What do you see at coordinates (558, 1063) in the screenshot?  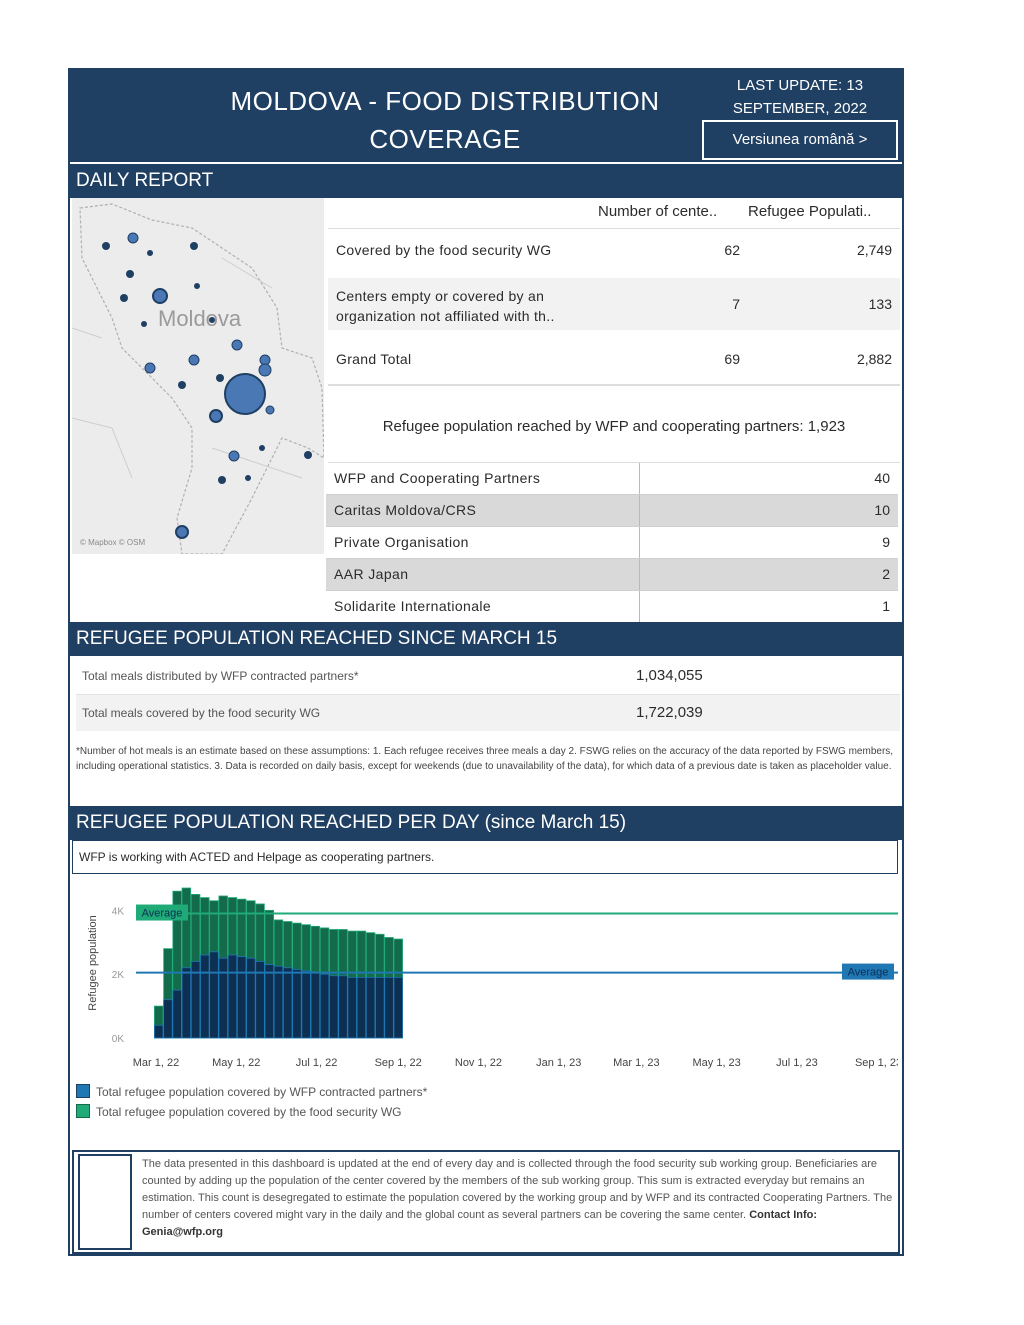 I see `x-tick-label: Jan 1, 23` at bounding box center [558, 1063].